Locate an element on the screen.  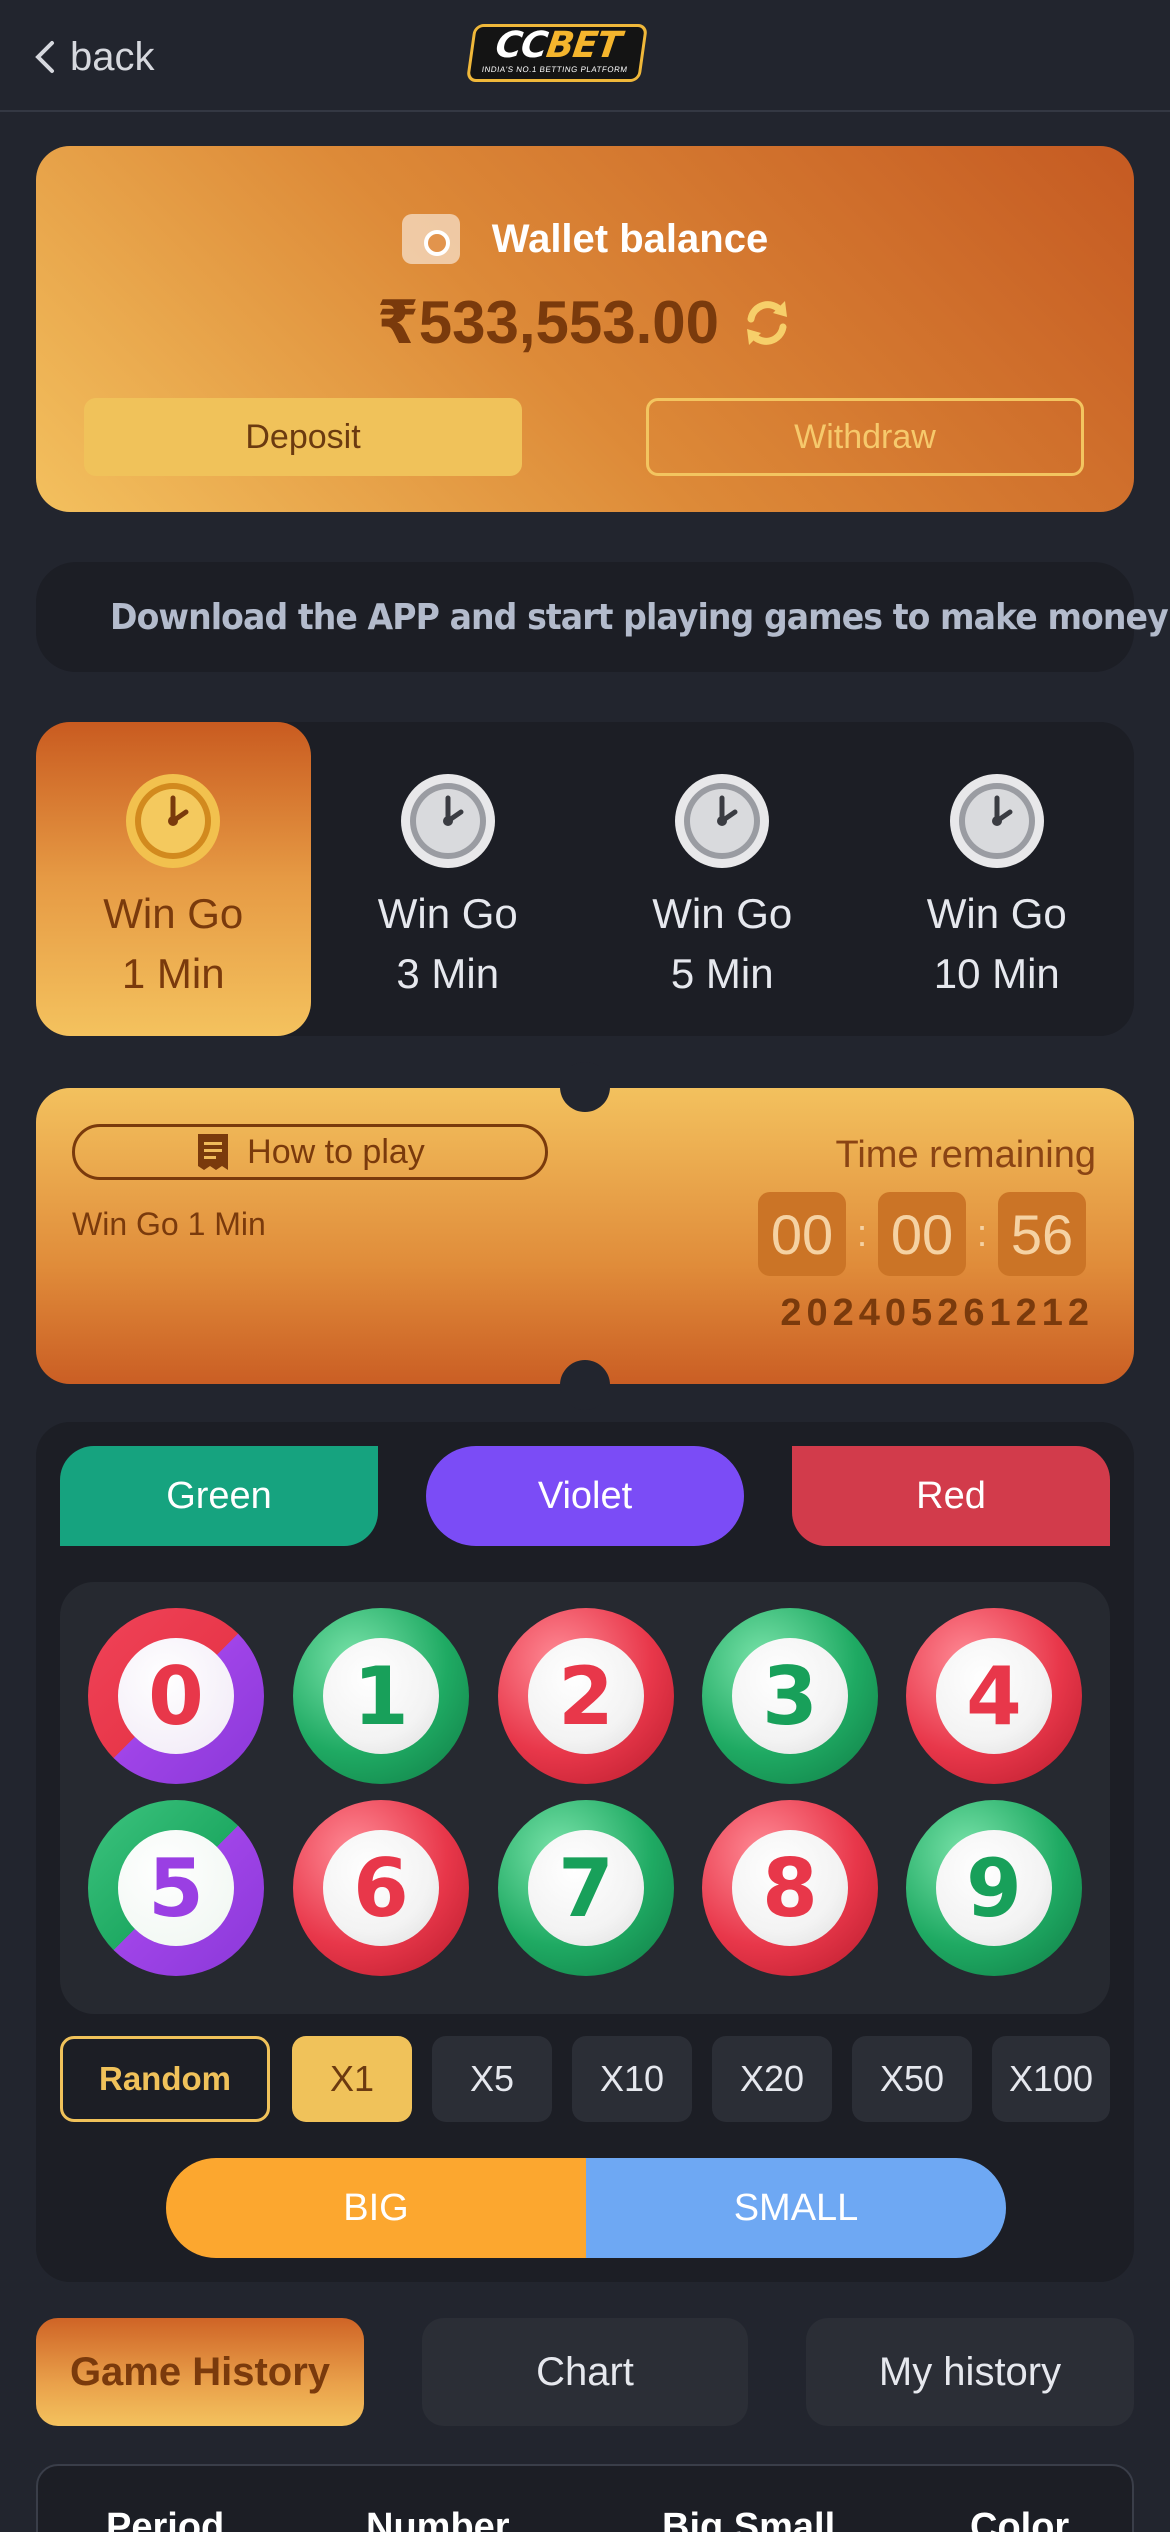
logo-text-bet: BET is located at coordinates (583, 45).